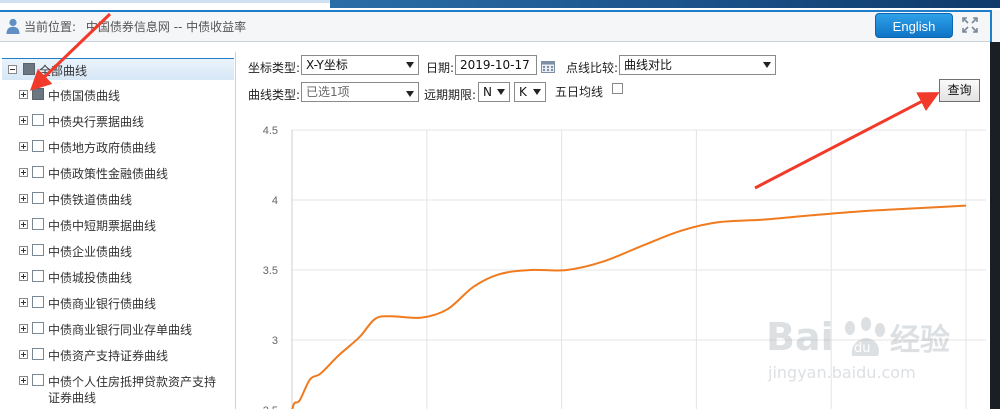 The width and height of the screenshot is (1000, 409). I want to click on watermark-cn: 经验, so click(920, 340).